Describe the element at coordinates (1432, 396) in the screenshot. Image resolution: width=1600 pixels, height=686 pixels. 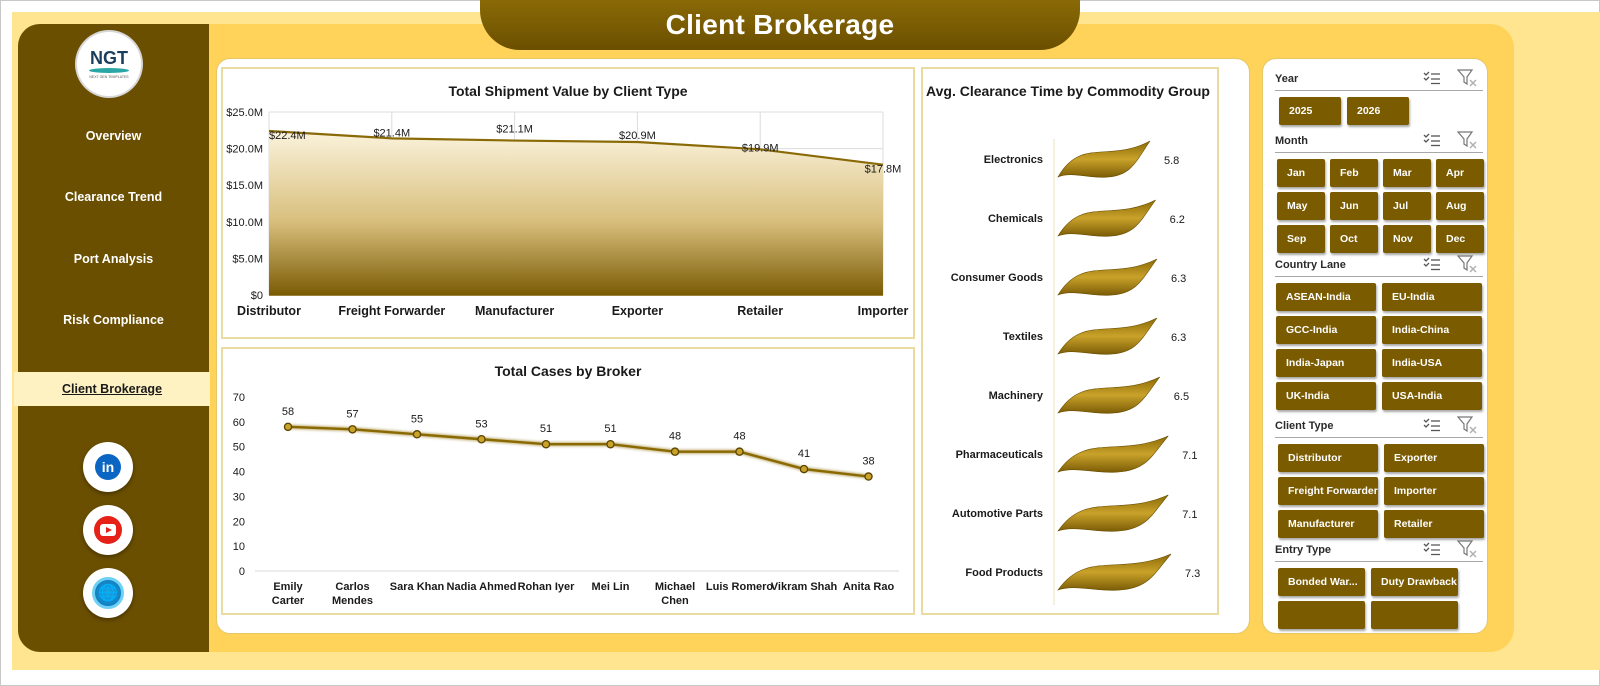
I see `slicer-button: USA-India` at that location.